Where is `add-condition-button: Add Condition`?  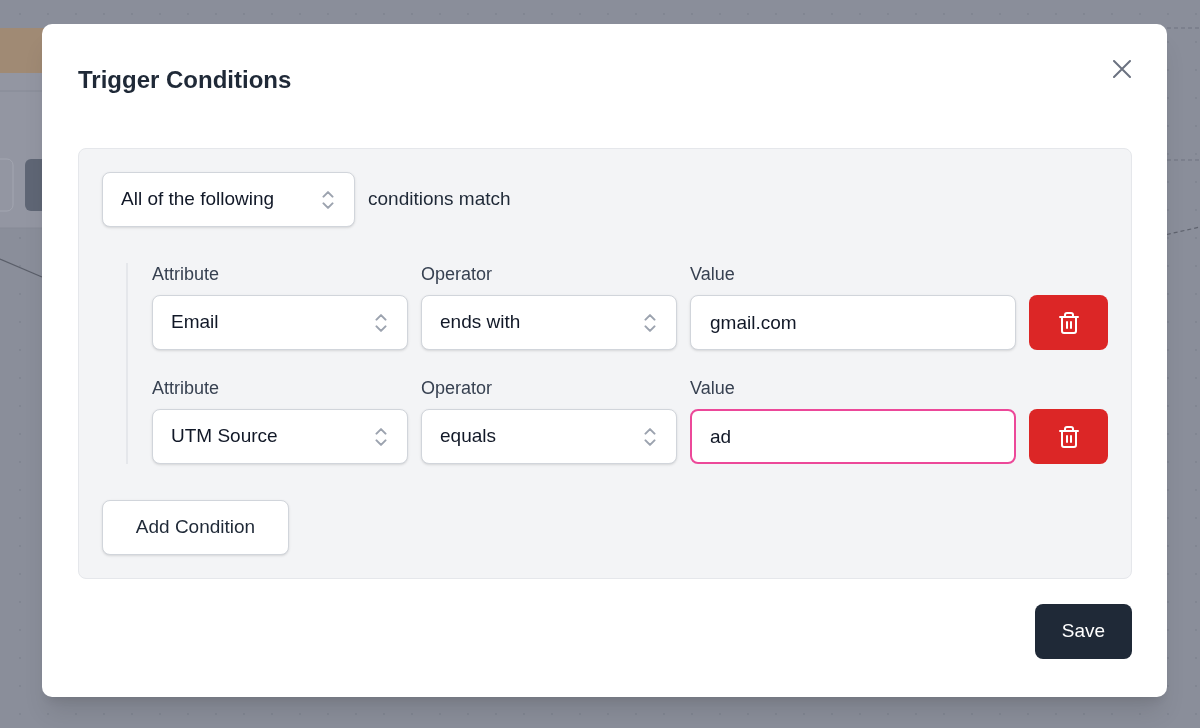
add-condition-button: Add Condition is located at coordinates (195, 527).